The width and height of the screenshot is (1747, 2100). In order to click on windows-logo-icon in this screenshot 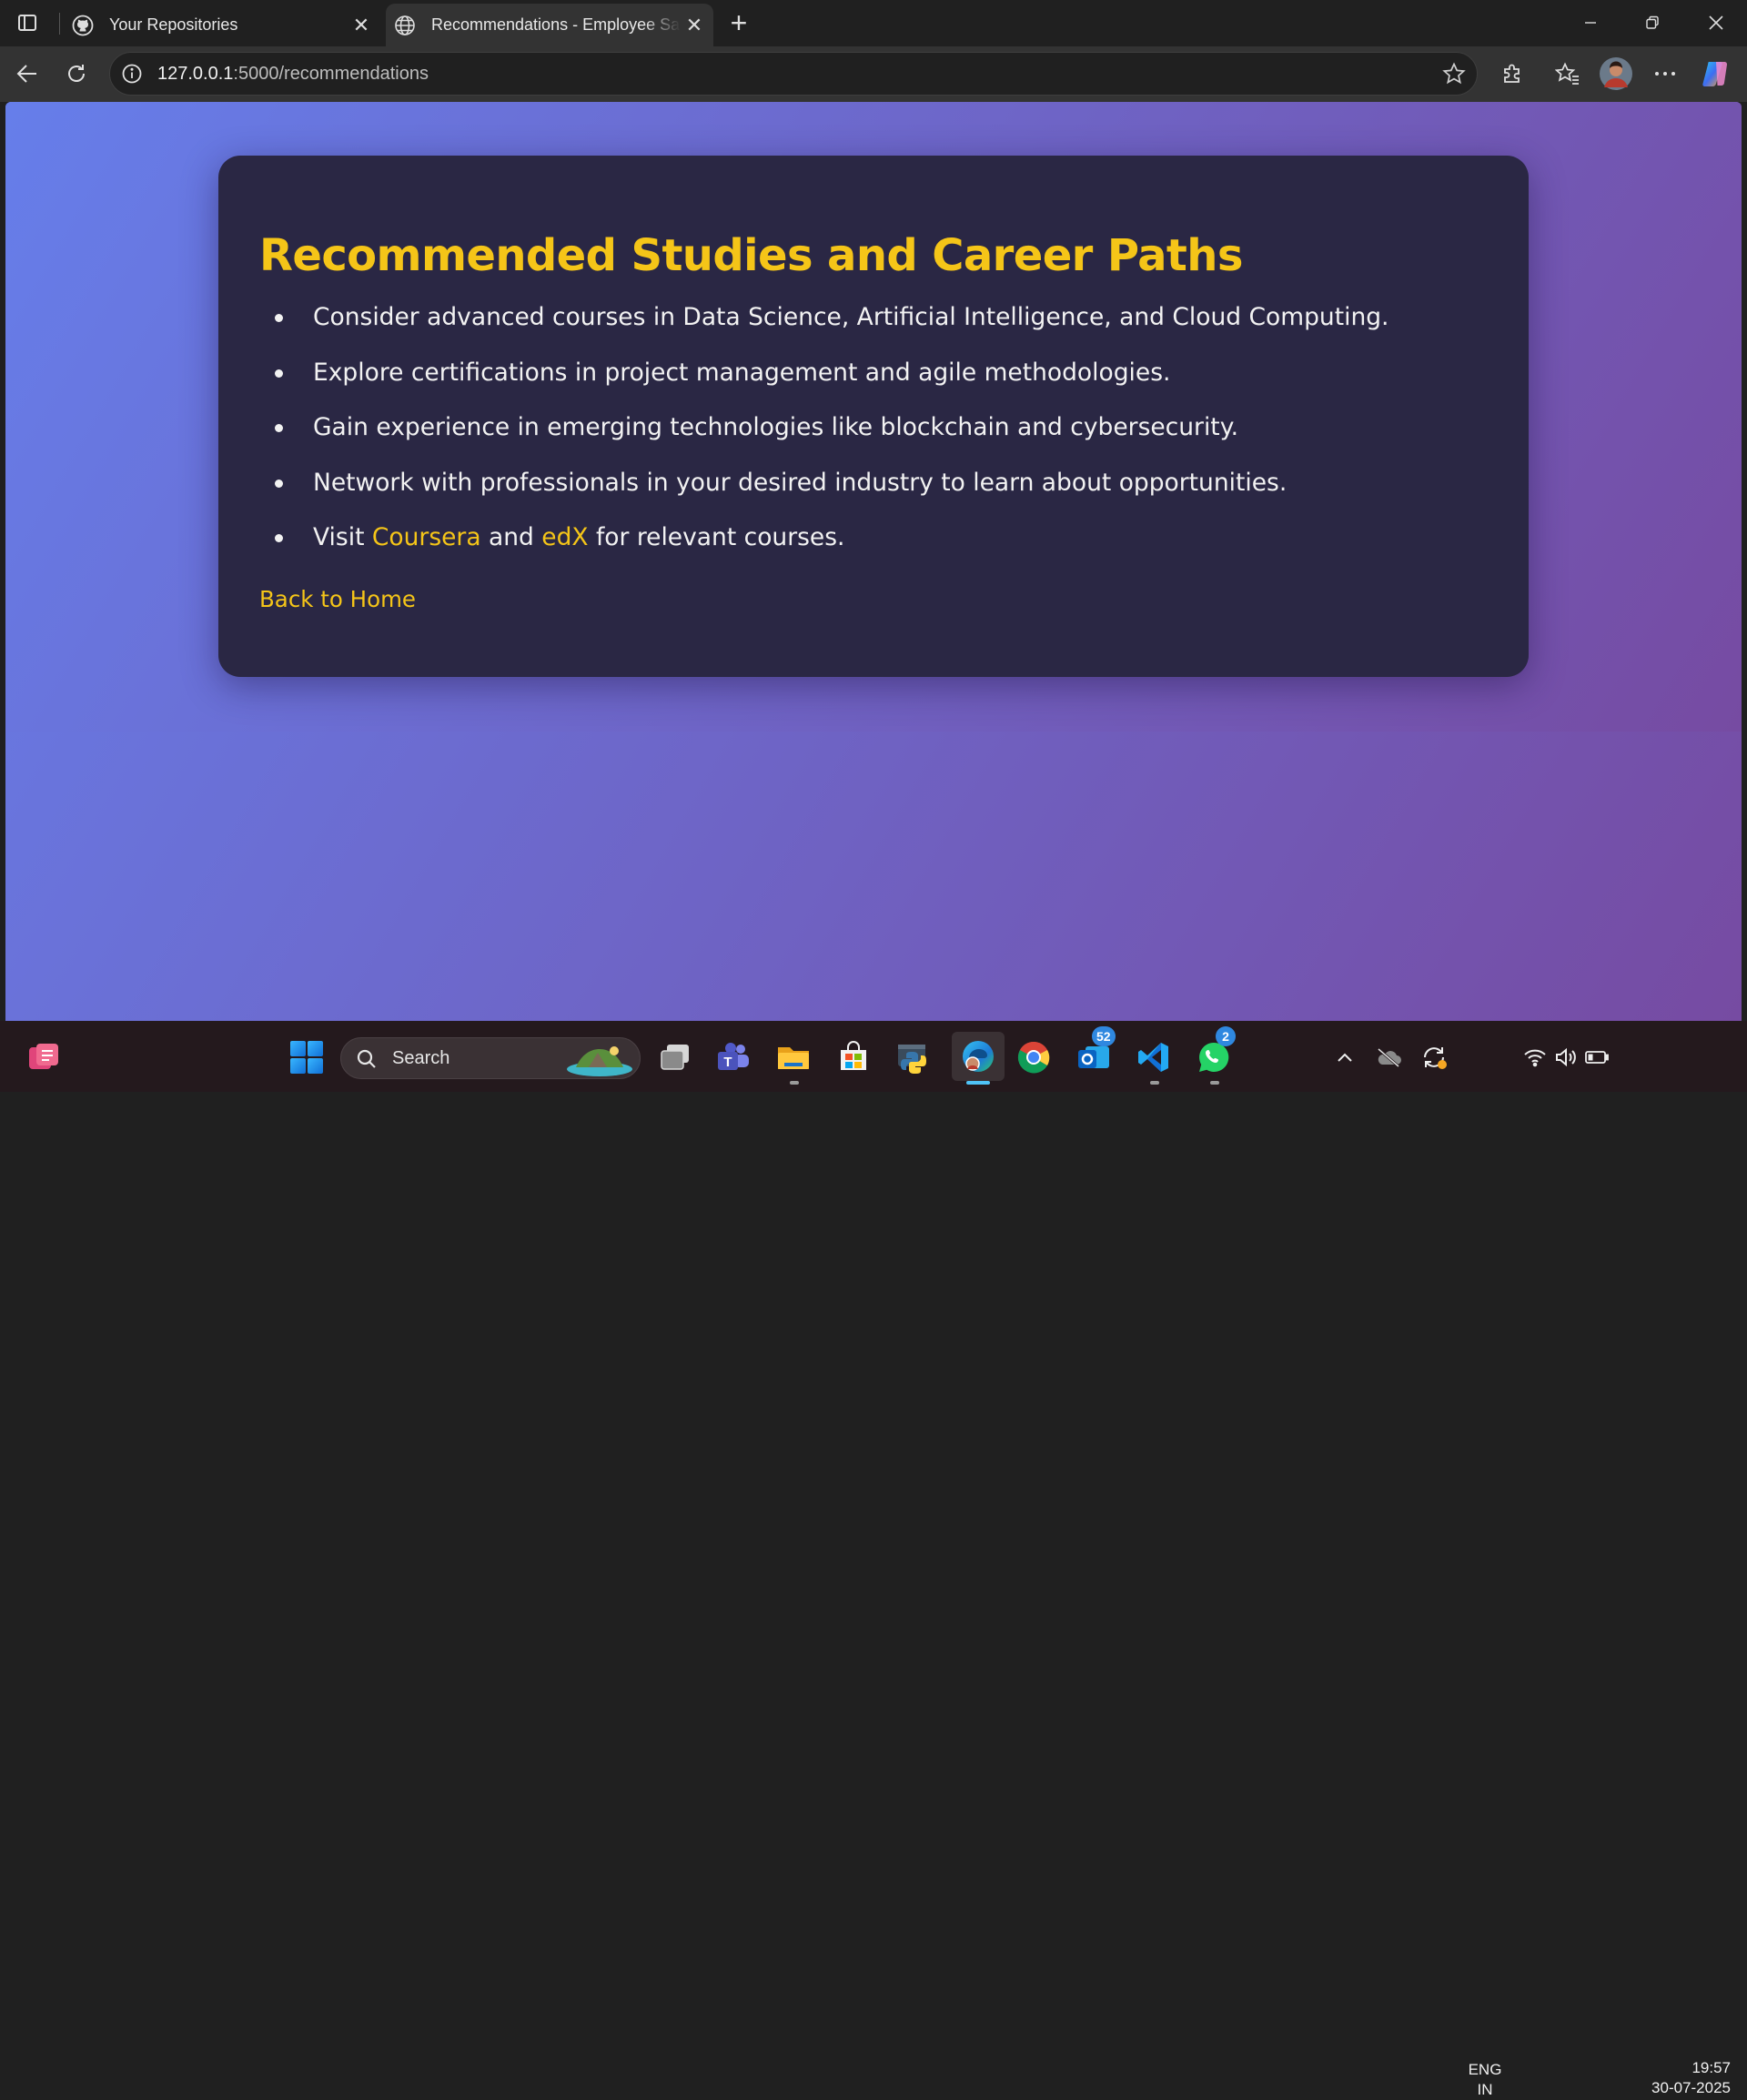, I will do `click(306, 1057)`.